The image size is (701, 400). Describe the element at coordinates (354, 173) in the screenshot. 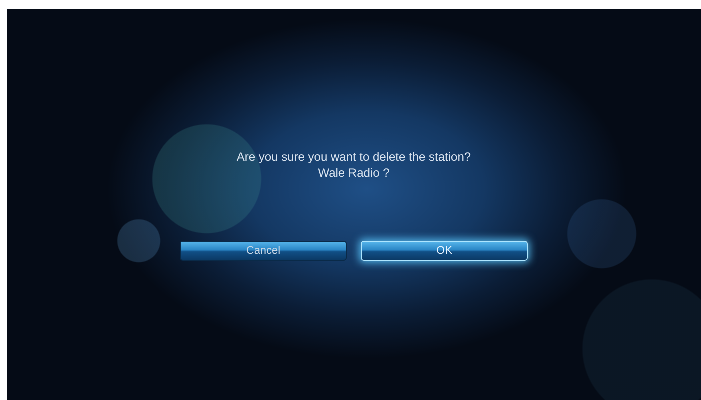

I see `dialog-message: Wale Radio ?` at that location.